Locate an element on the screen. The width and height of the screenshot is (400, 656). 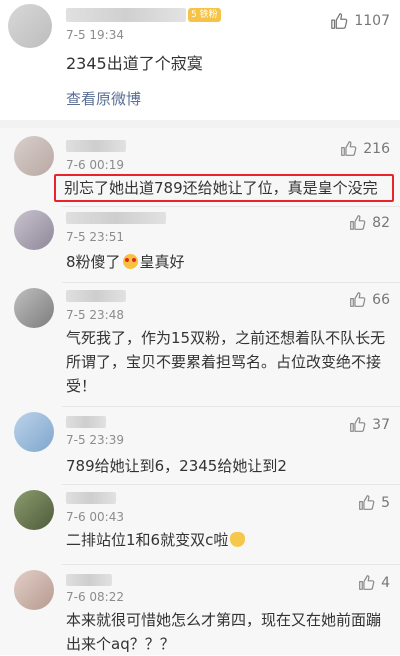
reply-text: 本来就很可惜她怎么才第四，现在又在她前面蹦出来个aq？？？ is located at coordinates (224, 632).